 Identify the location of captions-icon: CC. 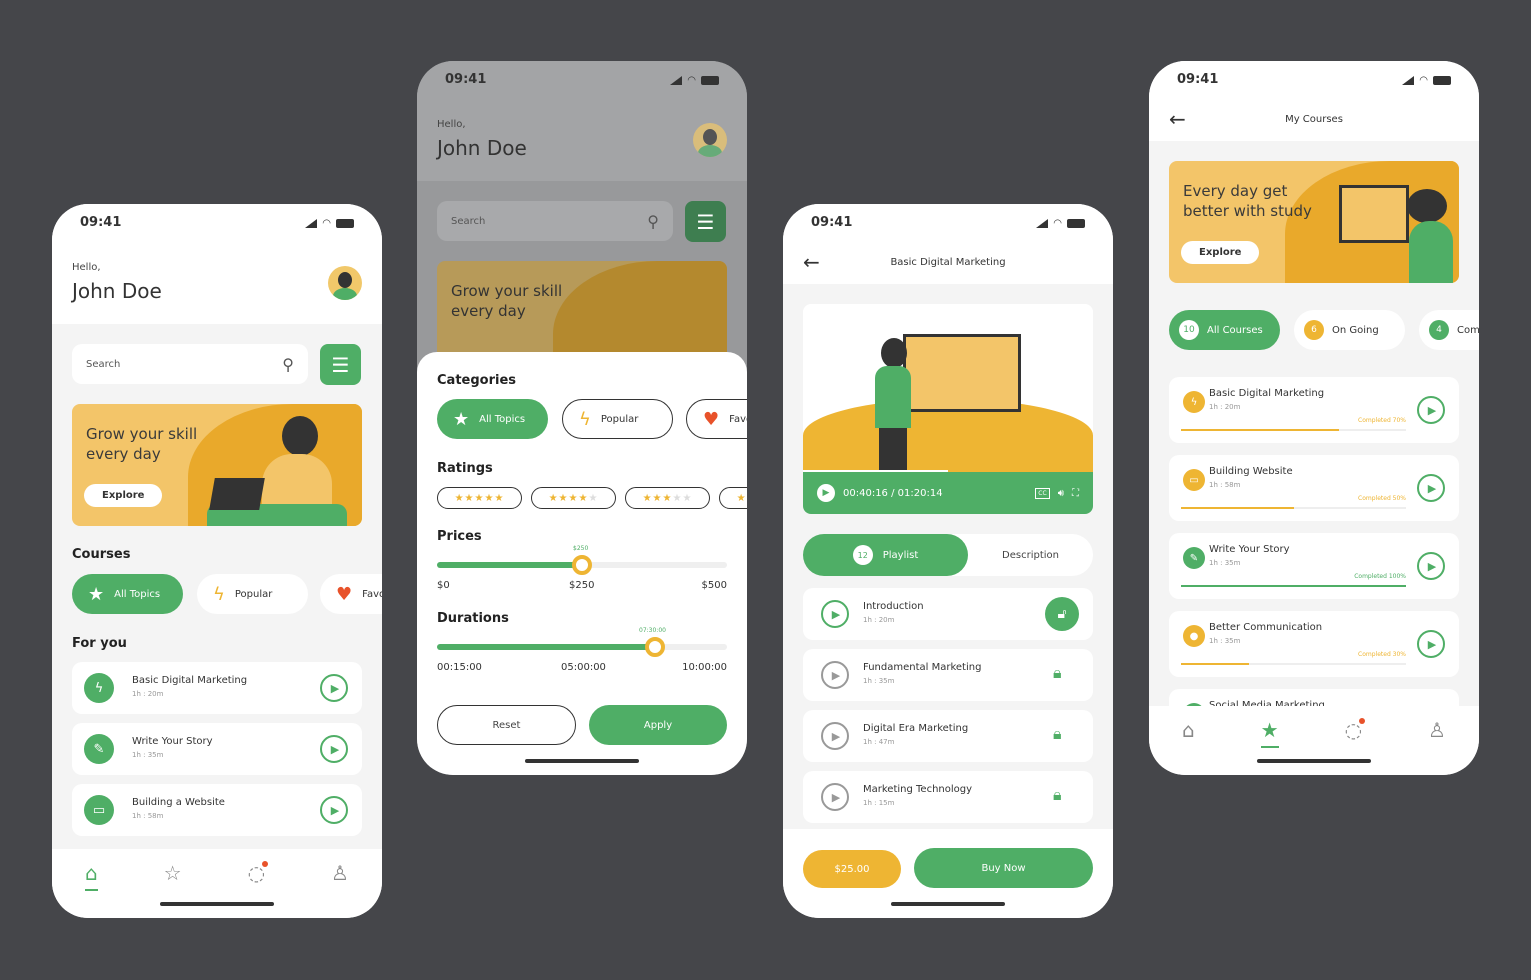
(1042, 493).